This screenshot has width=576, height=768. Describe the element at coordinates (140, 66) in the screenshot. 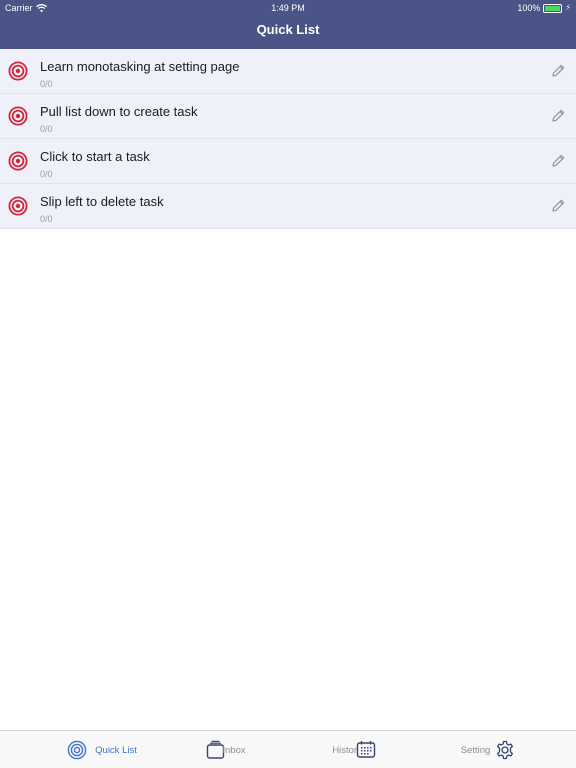

I see `task-title: Learn monotasking at setting page` at that location.